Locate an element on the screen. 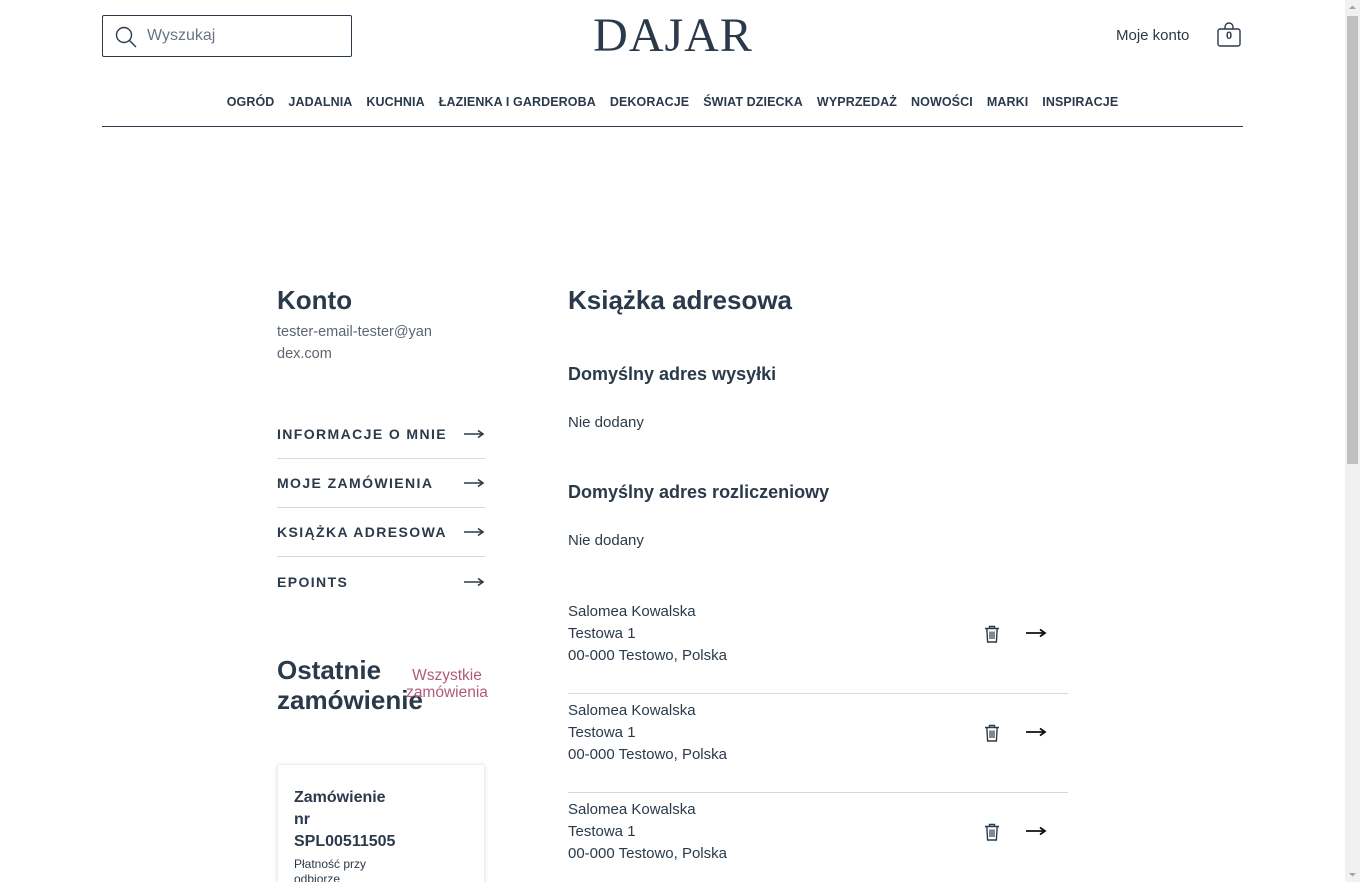  nav-item-nowosci: NOWOŚCI is located at coordinates (942, 110).